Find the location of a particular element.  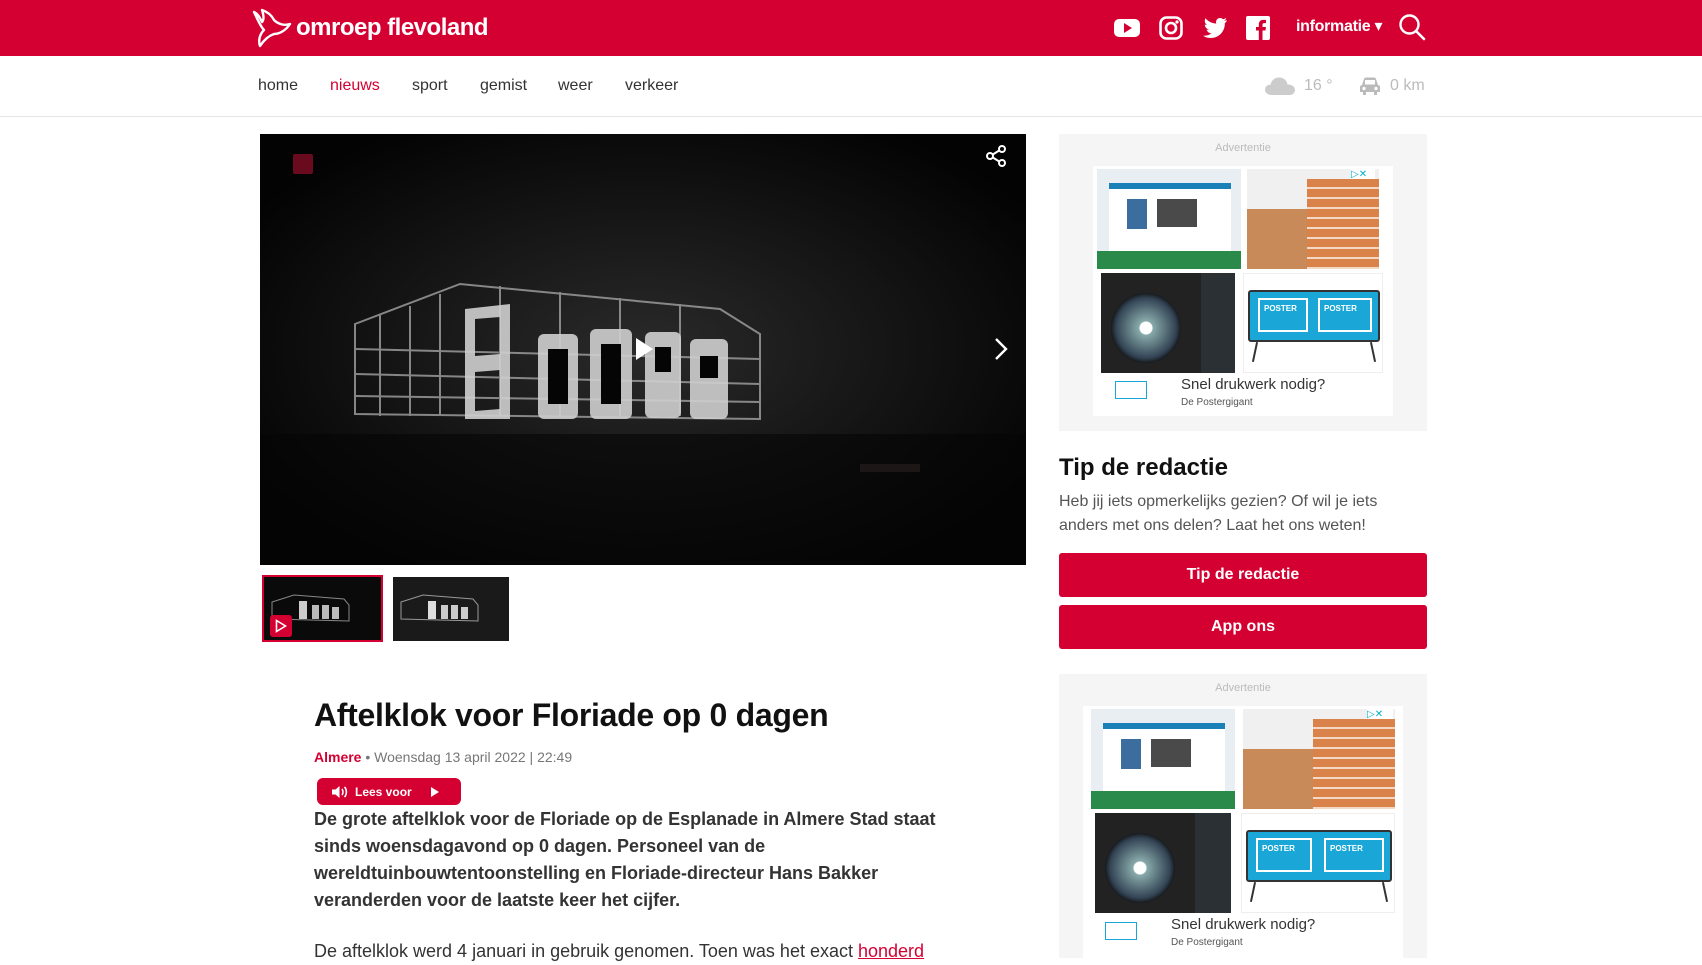

read-aloud-label: Lees voor is located at coordinates (383, 791).